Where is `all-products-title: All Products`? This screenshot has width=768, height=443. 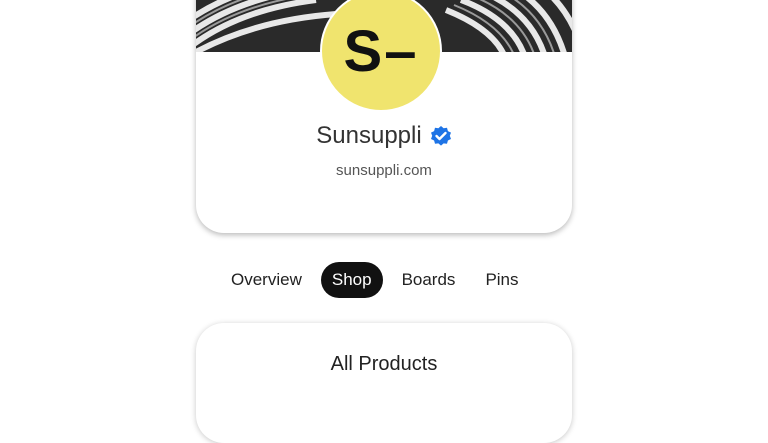 all-products-title: All Products is located at coordinates (384, 364).